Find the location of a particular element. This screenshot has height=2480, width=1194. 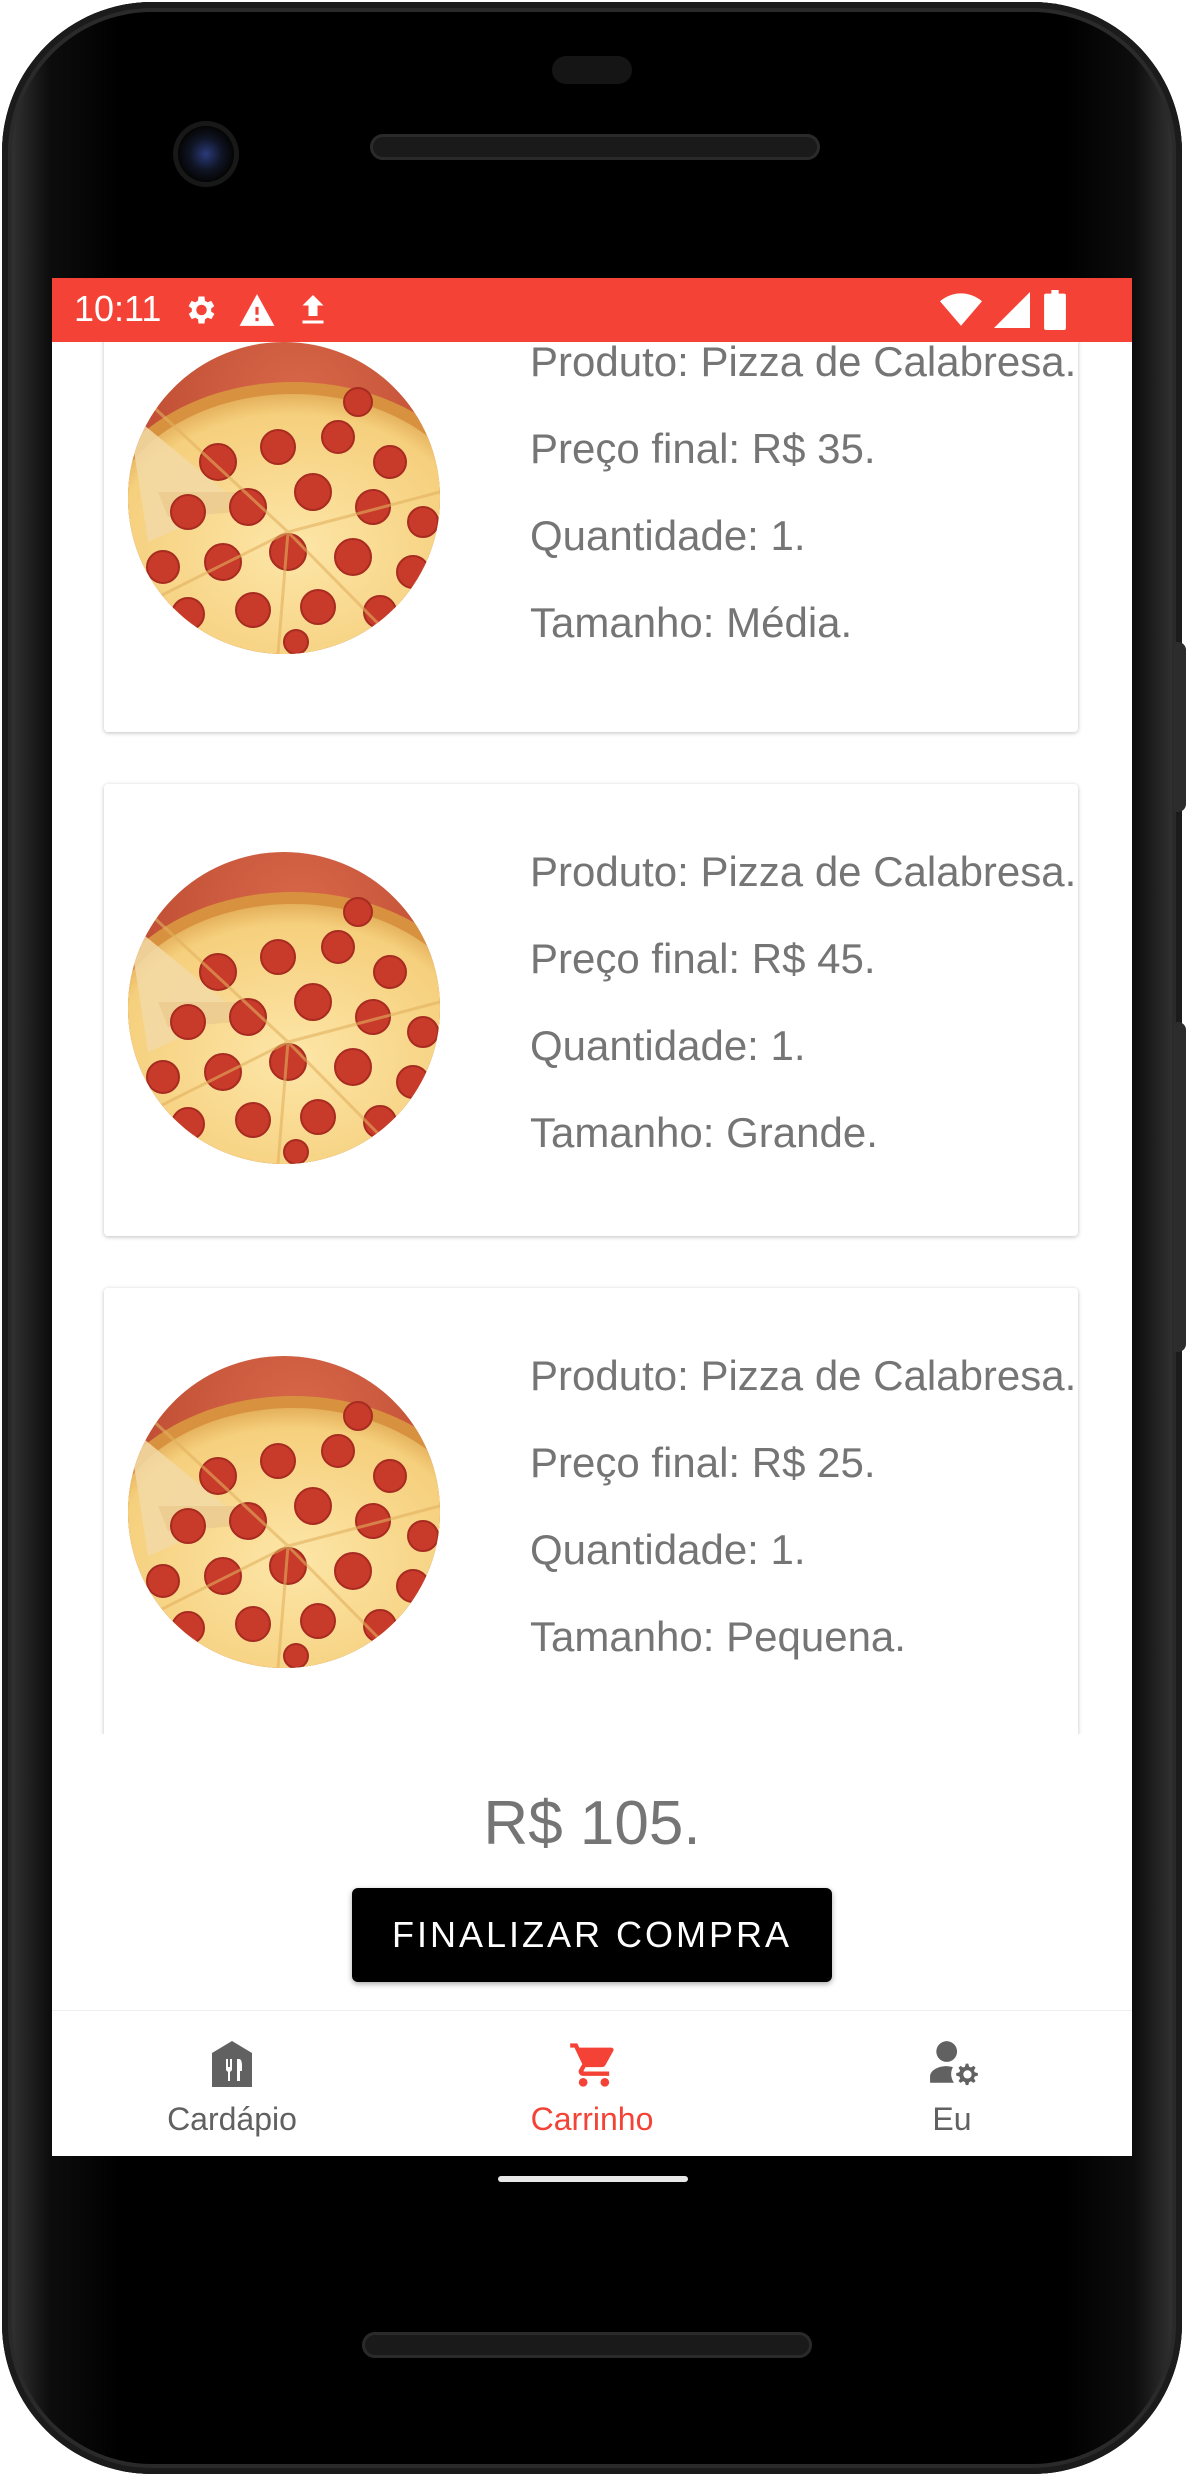

item-size: Tamanho: Média. is located at coordinates (691, 622).